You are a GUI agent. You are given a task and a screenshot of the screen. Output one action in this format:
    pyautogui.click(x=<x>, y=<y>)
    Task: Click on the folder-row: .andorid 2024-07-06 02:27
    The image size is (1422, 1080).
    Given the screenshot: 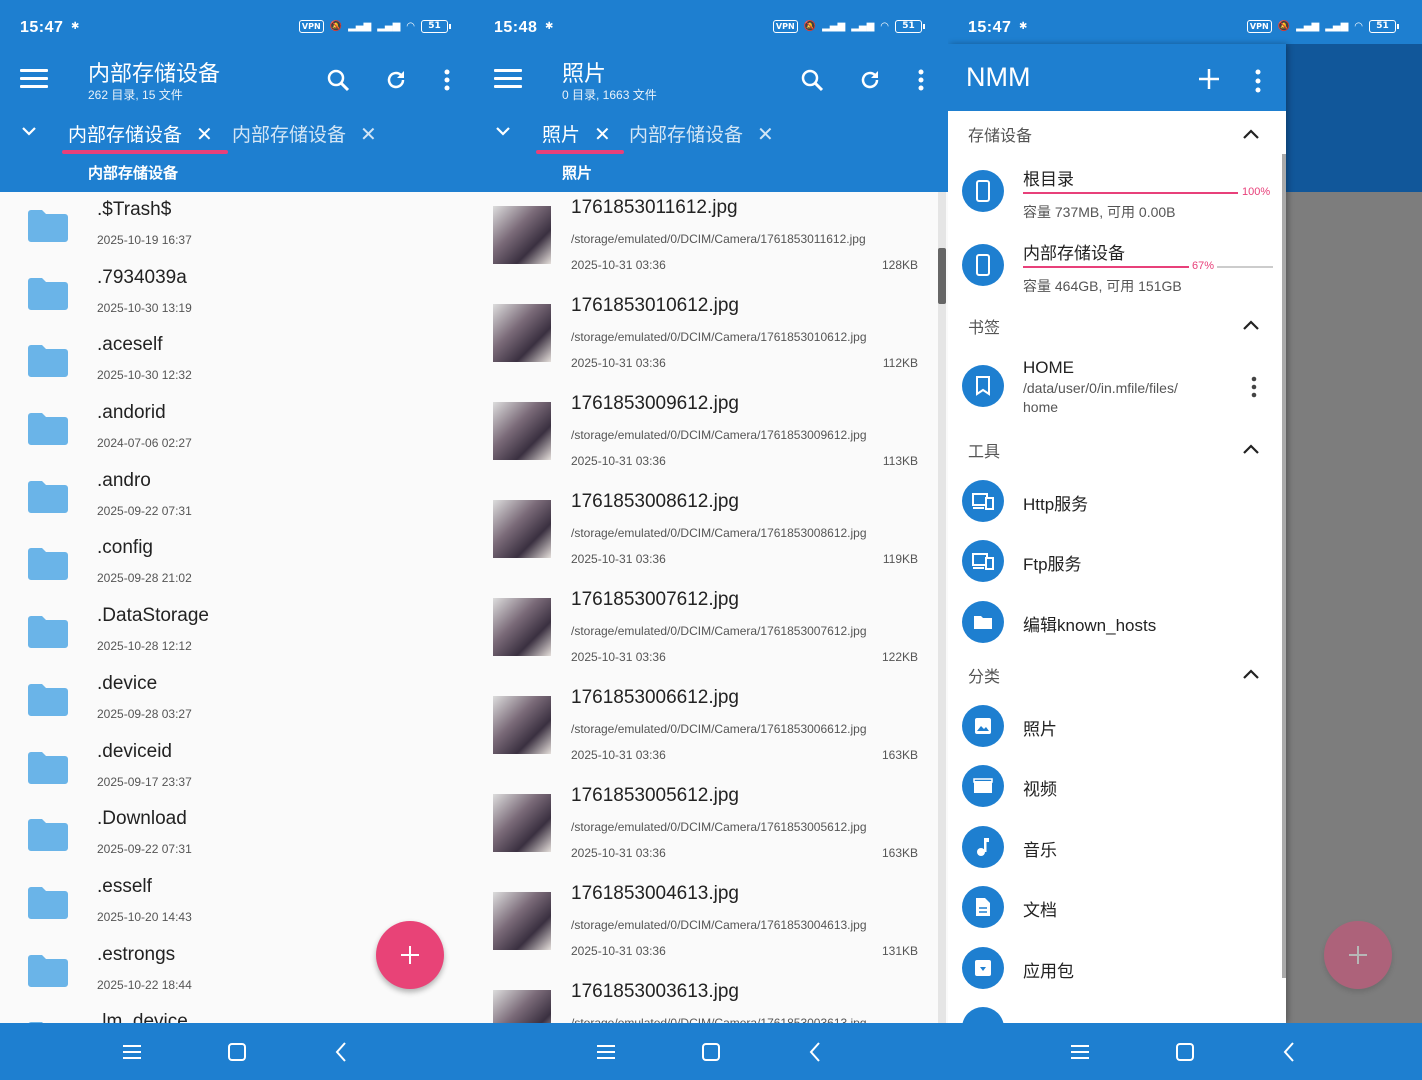 What is the action you would take?
    pyautogui.click(x=237, y=429)
    